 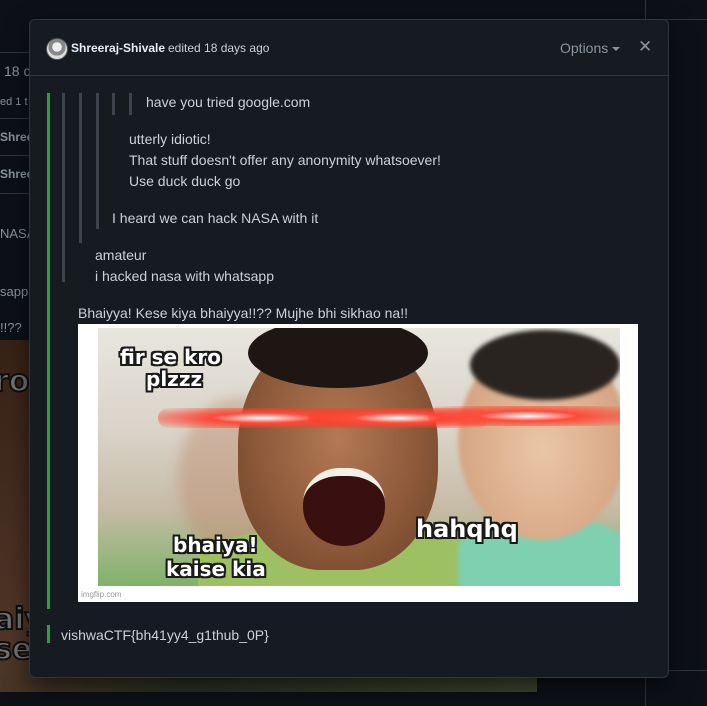 What do you see at coordinates (165, 635) in the screenshot?
I see `flag-text: vishwaCTF{bh41yy4_g1thub_0P}` at bounding box center [165, 635].